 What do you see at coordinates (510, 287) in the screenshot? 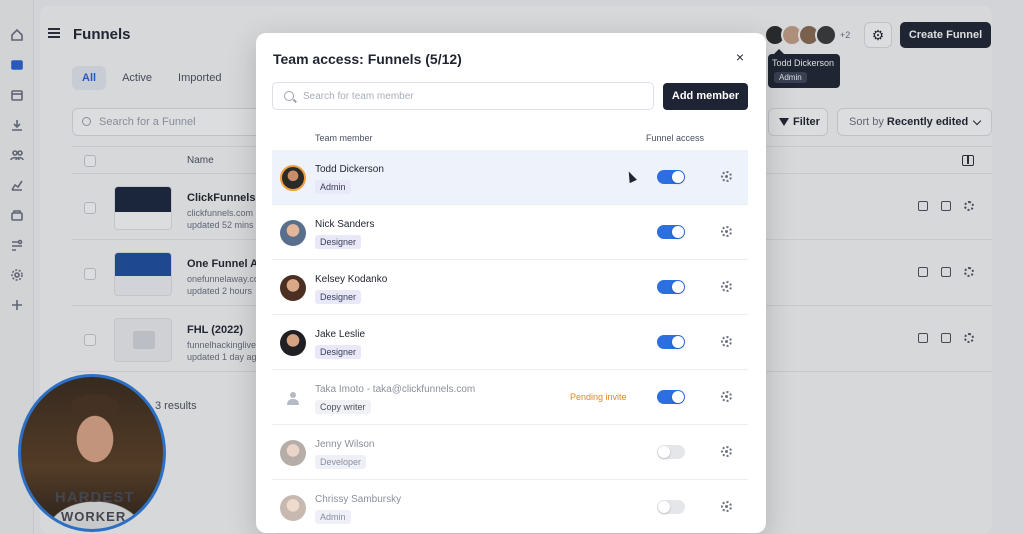
I see `member-row: Kelsey Kodanko Designer` at bounding box center [510, 287].